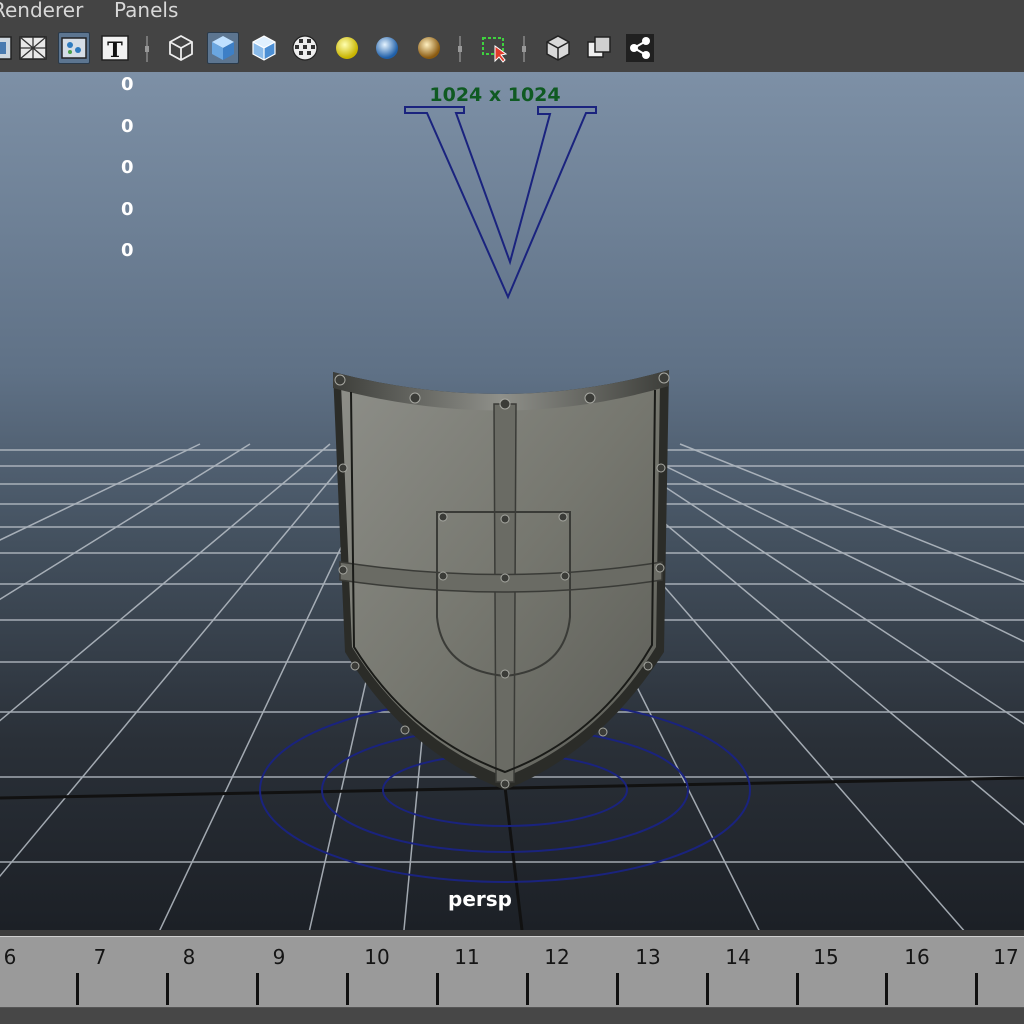 The image size is (1024, 1024). I want to click on menu-panels: Panels, so click(146, 11).